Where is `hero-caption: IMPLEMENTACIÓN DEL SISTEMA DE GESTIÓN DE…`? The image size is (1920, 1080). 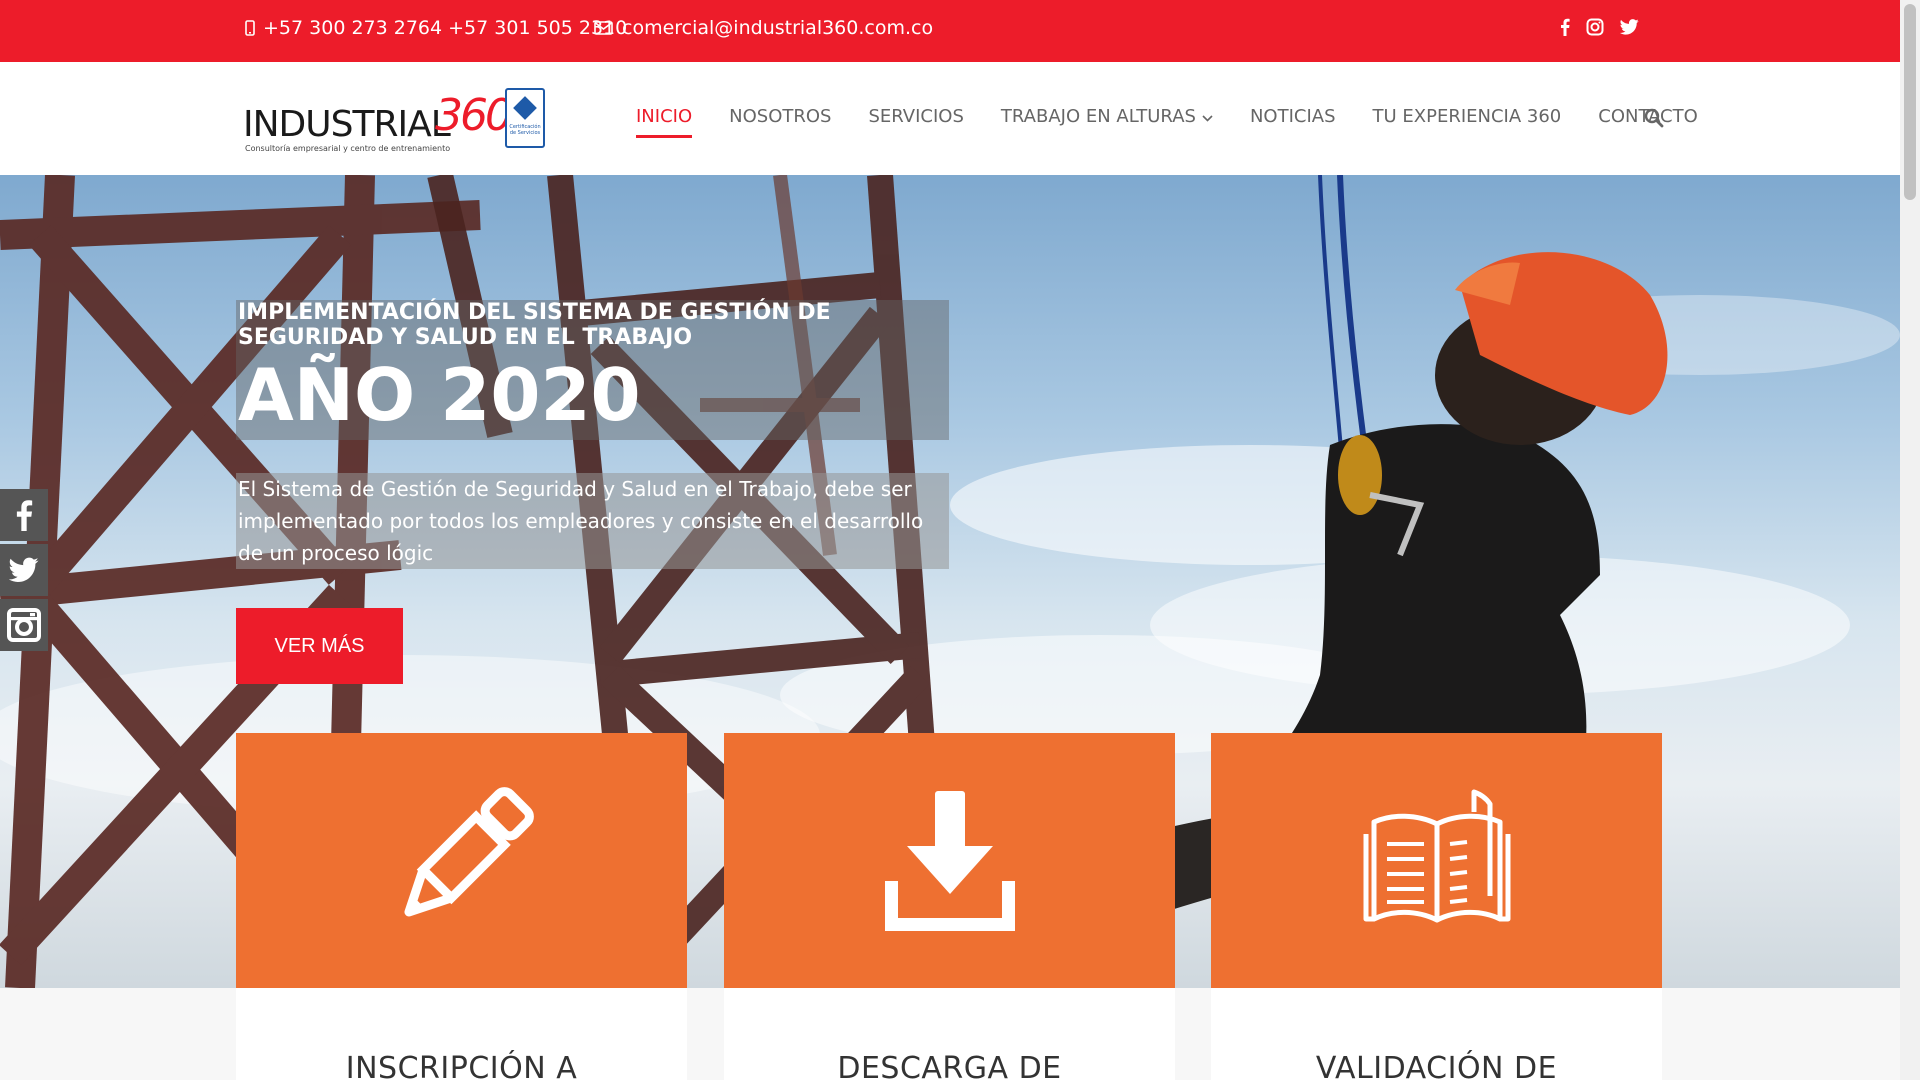
hero-caption: IMPLEMENTACIÓN DEL SISTEMA DE GESTIÓN DE… is located at coordinates (592, 434).